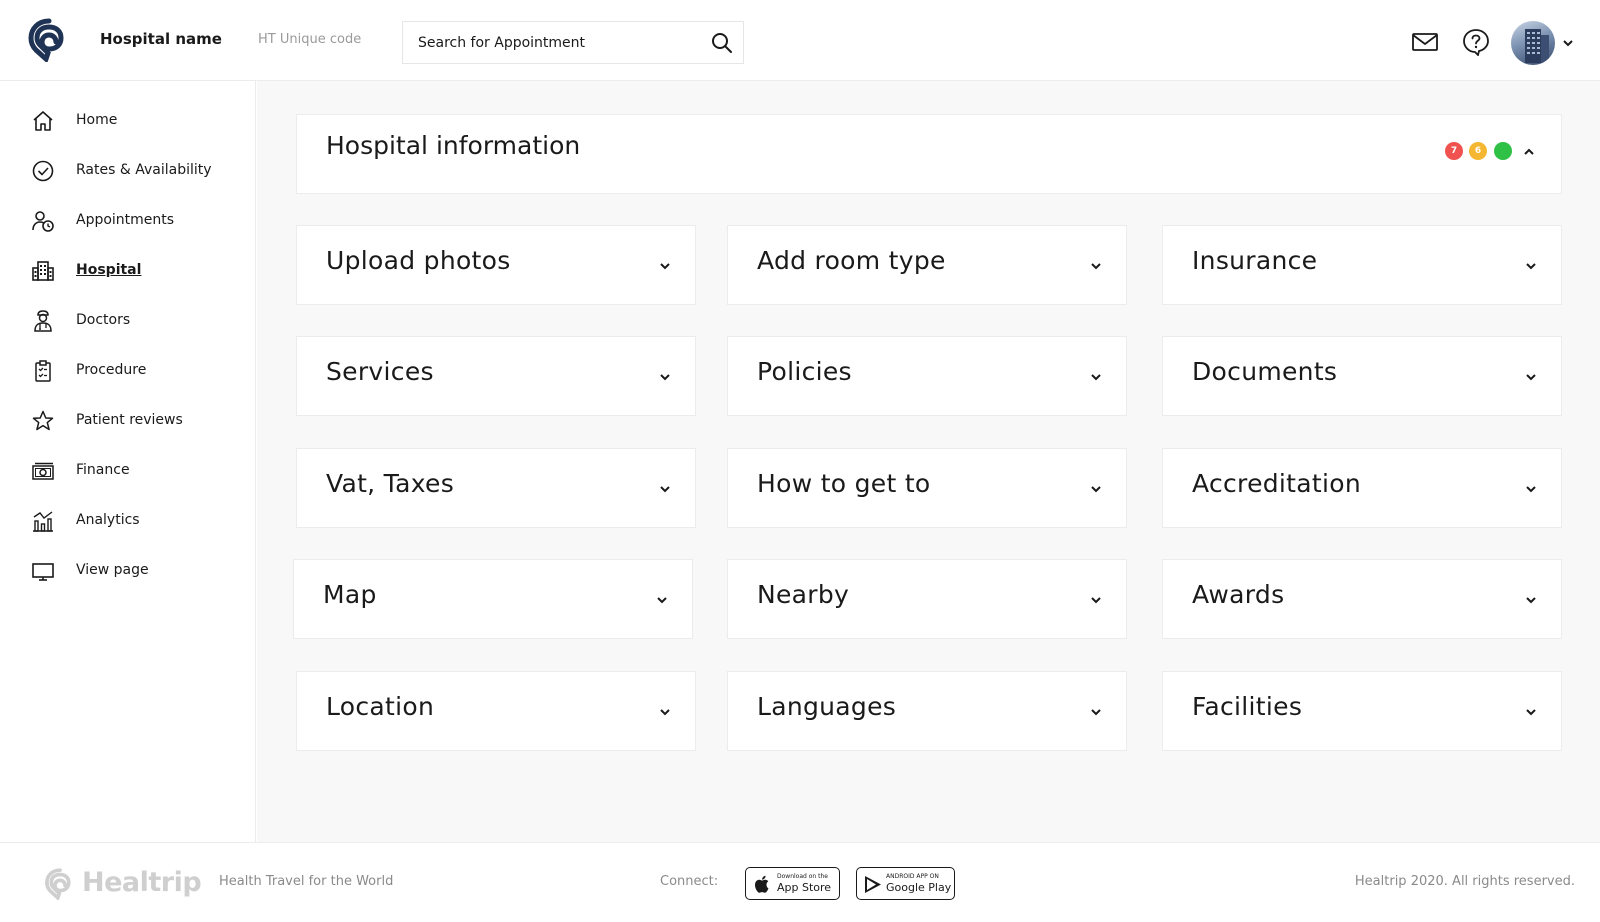 The height and width of the screenshot is (922, 1600). I want to click on sidebar-item-label: Patient reviews, so click(129, 420).